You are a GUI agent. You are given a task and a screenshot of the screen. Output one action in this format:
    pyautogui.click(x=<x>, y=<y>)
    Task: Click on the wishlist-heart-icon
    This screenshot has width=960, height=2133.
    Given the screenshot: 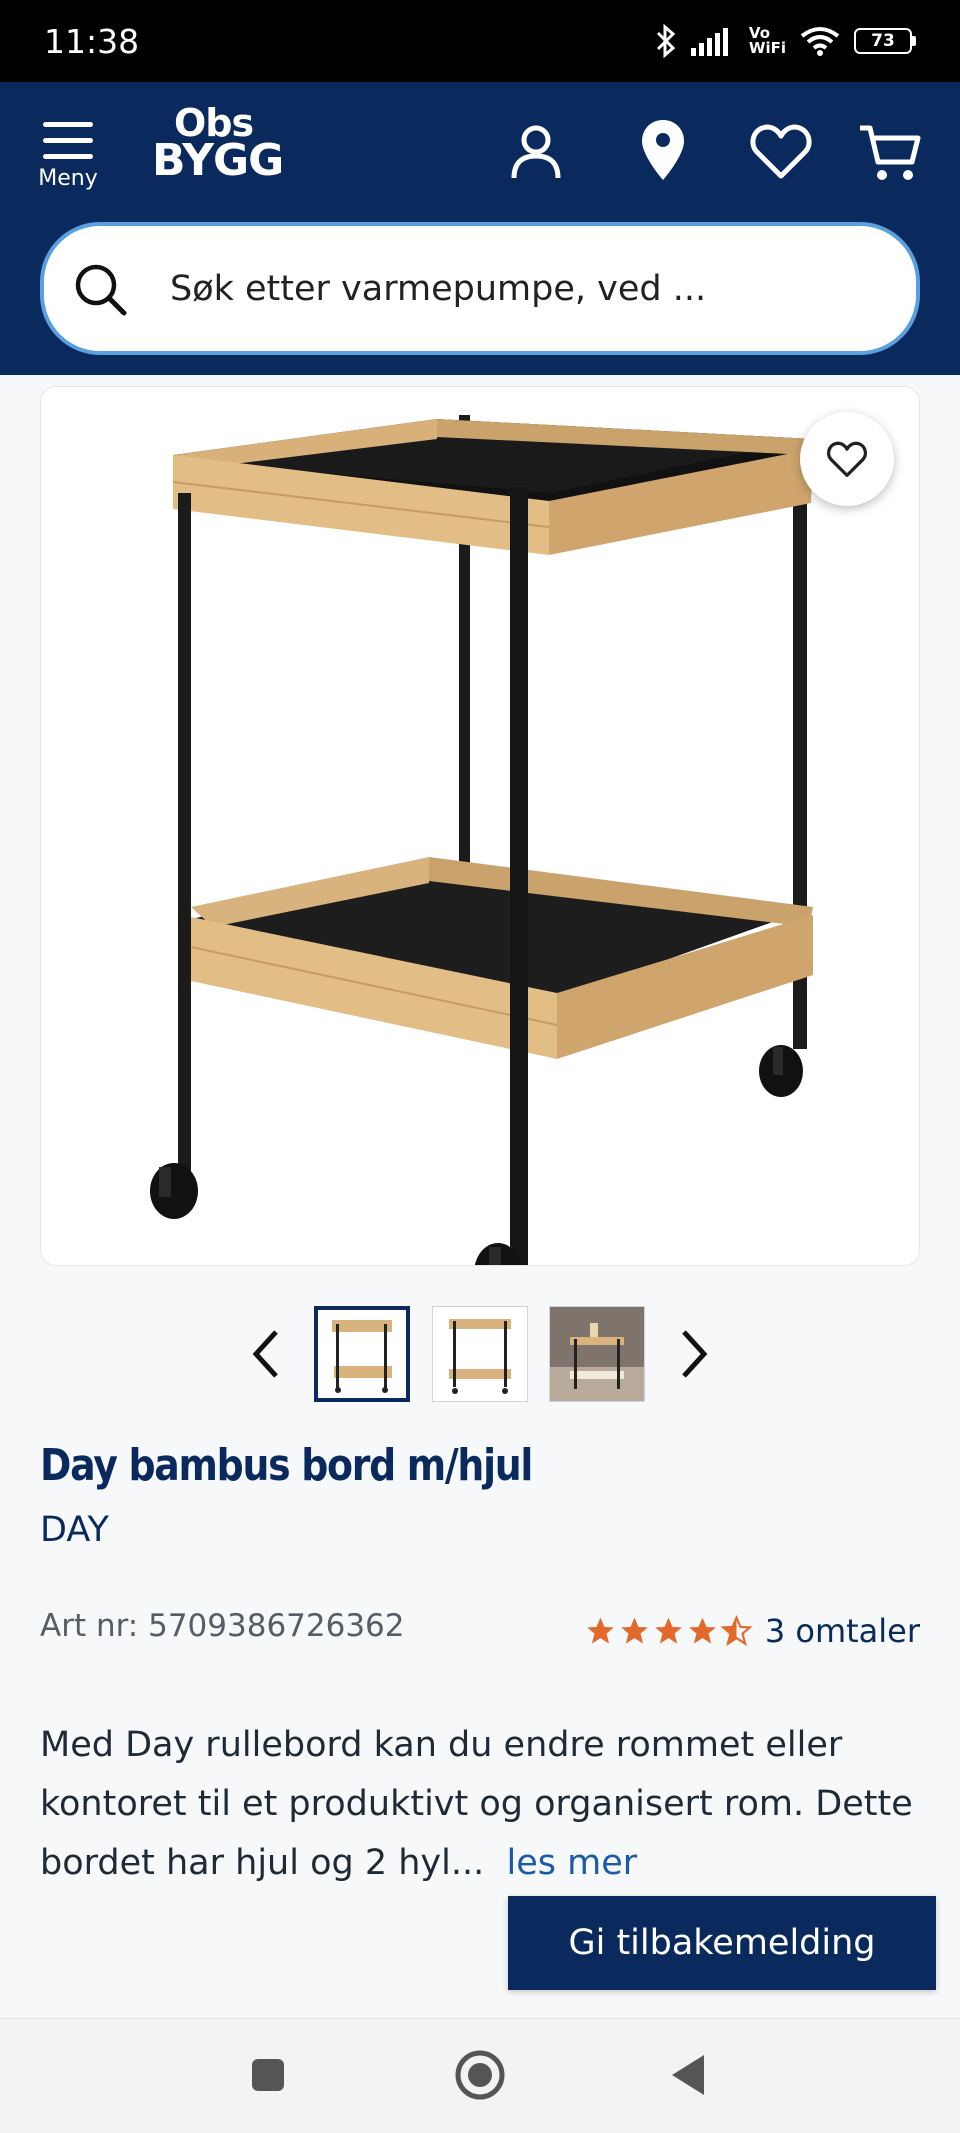 What is the action you would take?
    pyautogui.click(x=781, y=151)
    